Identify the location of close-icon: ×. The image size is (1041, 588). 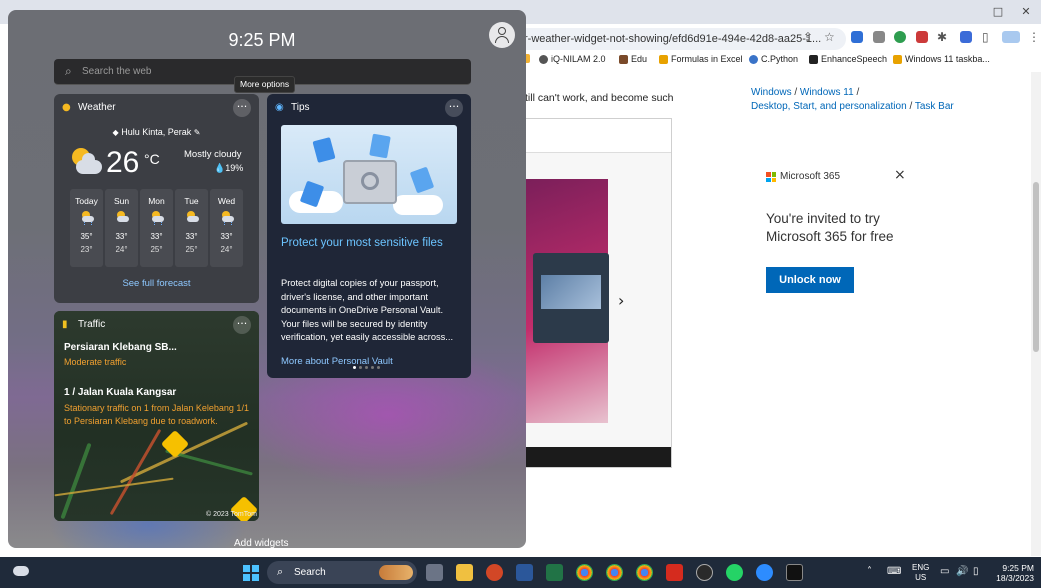
(900, 175).